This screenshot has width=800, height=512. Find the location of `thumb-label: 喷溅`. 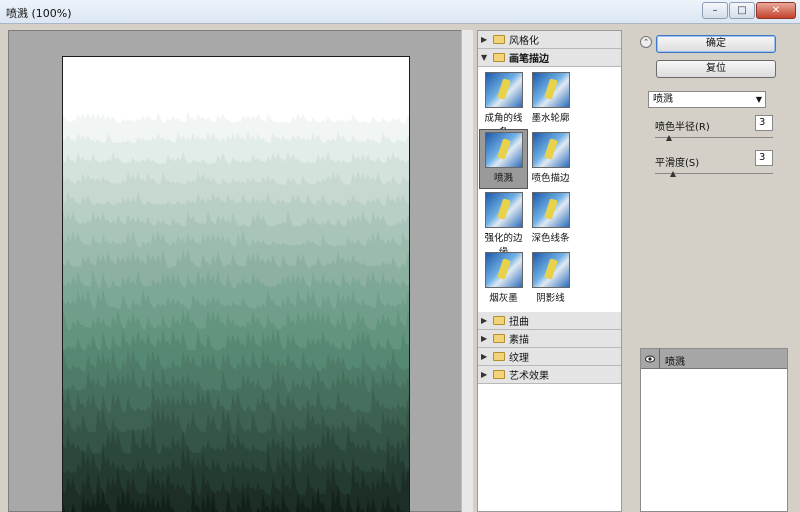

thumb-label: 喷溅 is located at coordinates (503, 178).